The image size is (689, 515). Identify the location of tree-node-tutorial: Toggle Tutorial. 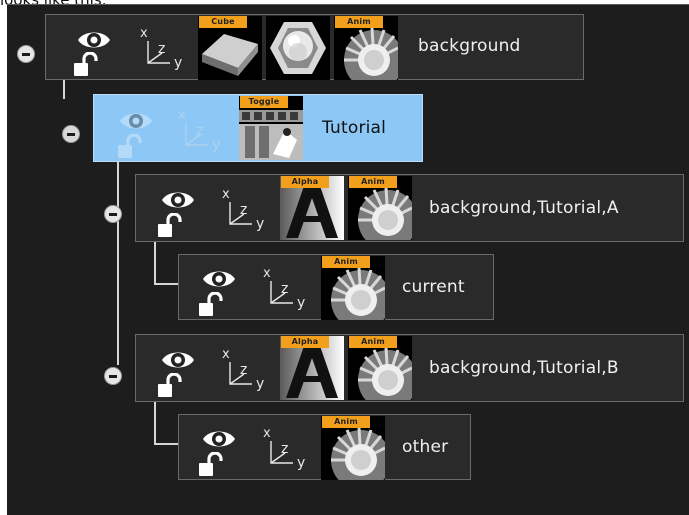
(258, 128).